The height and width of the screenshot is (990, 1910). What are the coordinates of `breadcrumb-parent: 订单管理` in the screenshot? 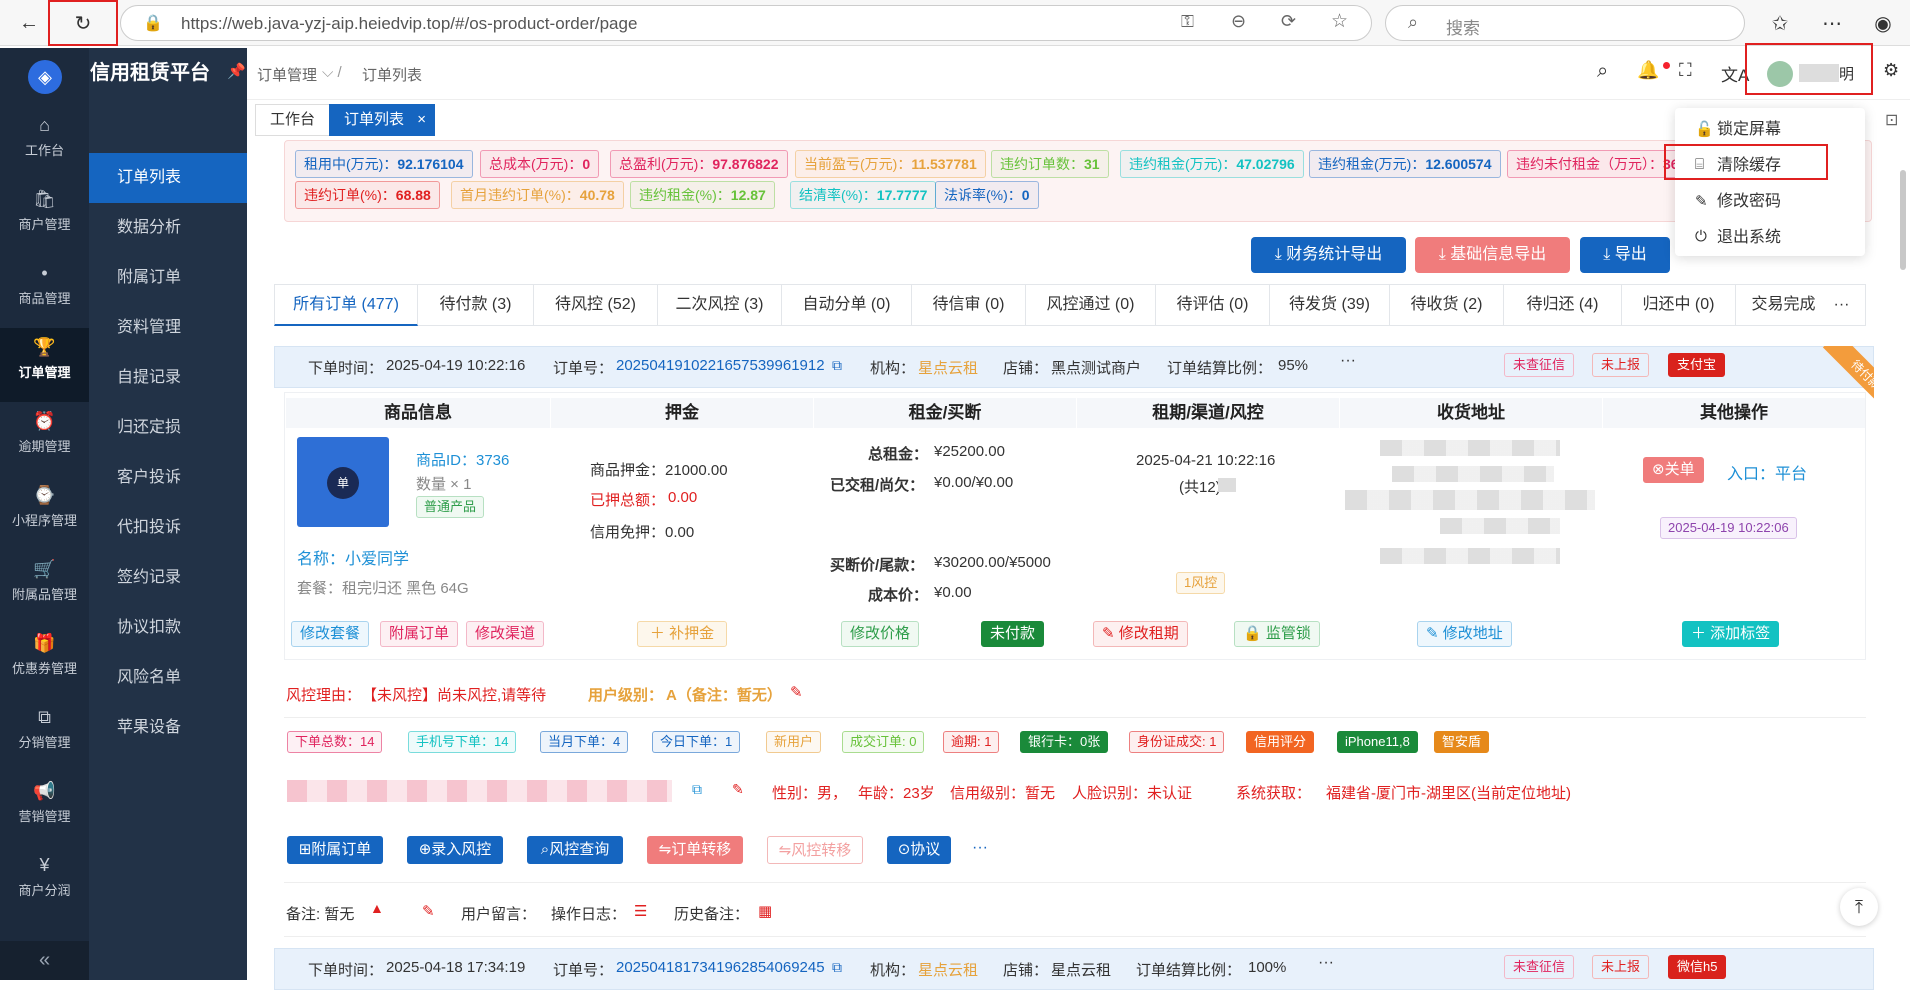 It's located at (287, 74).